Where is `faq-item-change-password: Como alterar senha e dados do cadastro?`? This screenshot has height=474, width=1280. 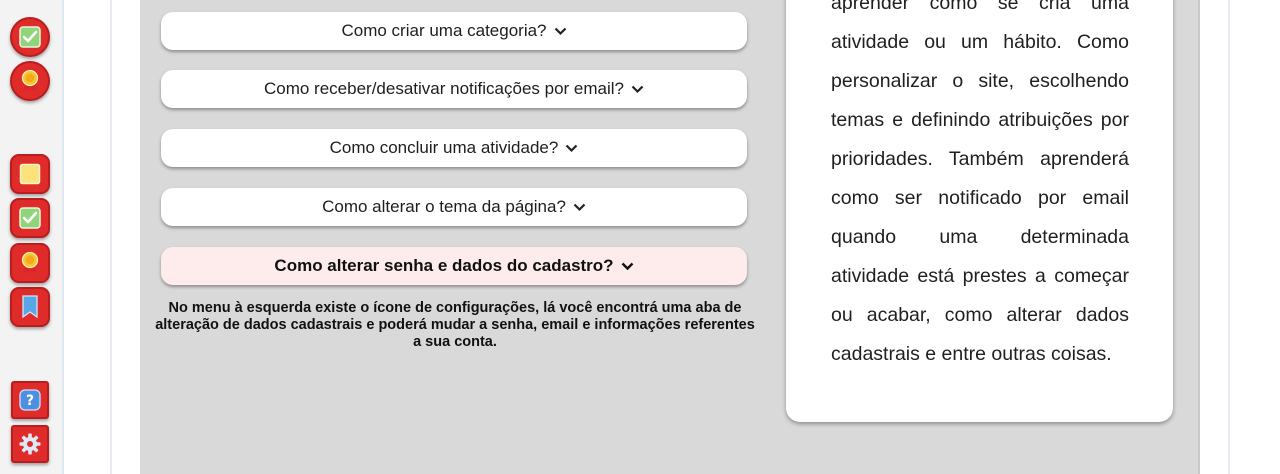
faq-item-change-password: Como alterar senha e dados do cadastro? is located at coordinates (454, 266).